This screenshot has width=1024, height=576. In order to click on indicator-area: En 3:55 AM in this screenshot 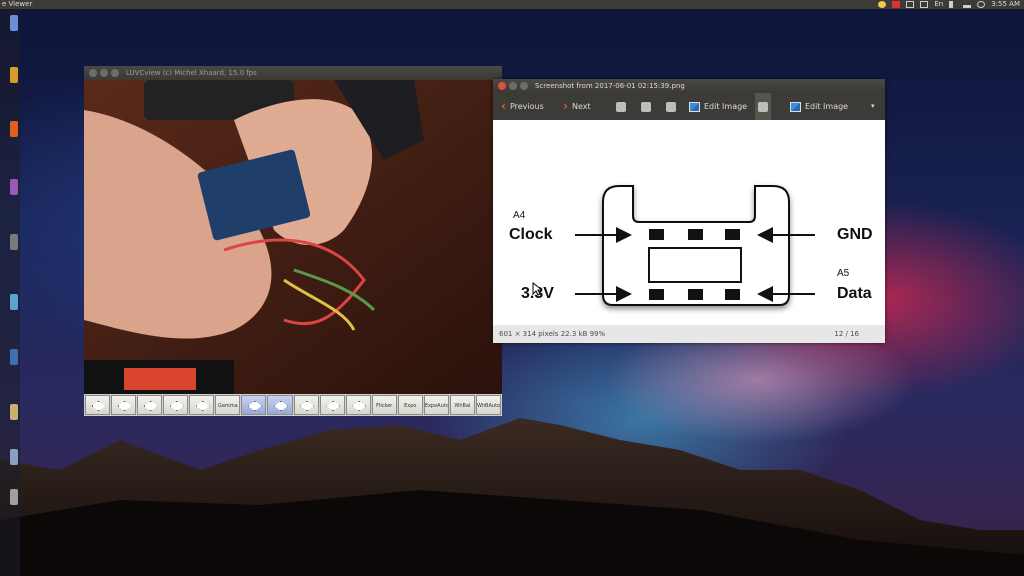, I will do `click(949, 4)`.